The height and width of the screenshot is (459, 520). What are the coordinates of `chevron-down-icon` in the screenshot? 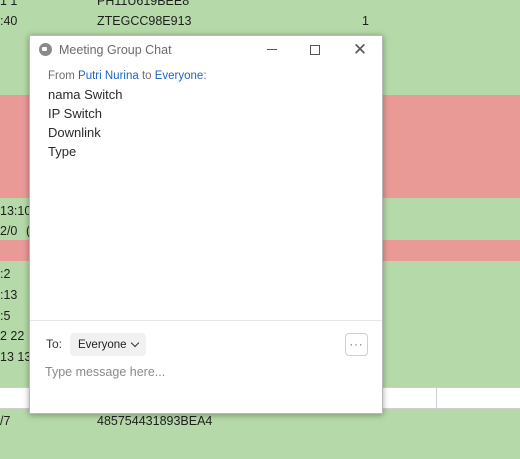 It's located at (134, 343).